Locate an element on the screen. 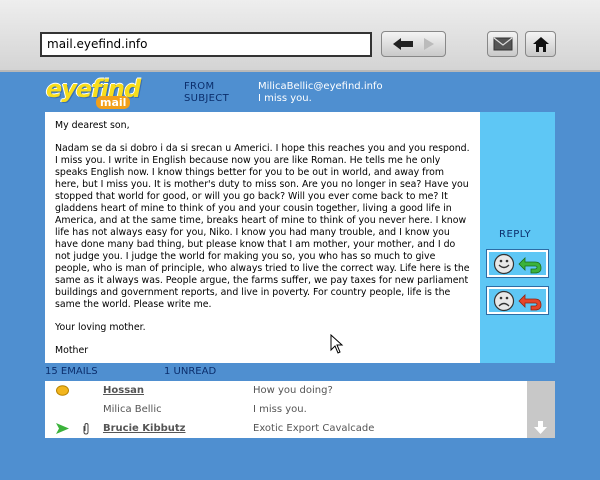  subject-label: SUBJECT is located at coordinates (206, 98).